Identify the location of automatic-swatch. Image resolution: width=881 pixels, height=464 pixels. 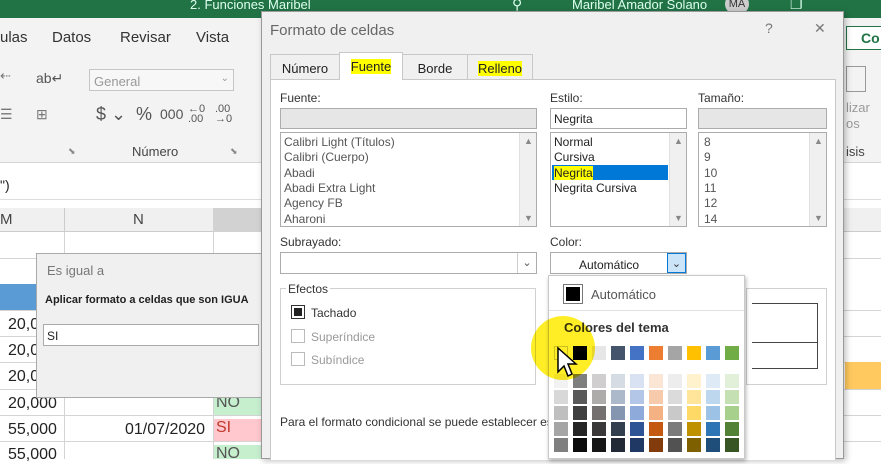
(573, 294).